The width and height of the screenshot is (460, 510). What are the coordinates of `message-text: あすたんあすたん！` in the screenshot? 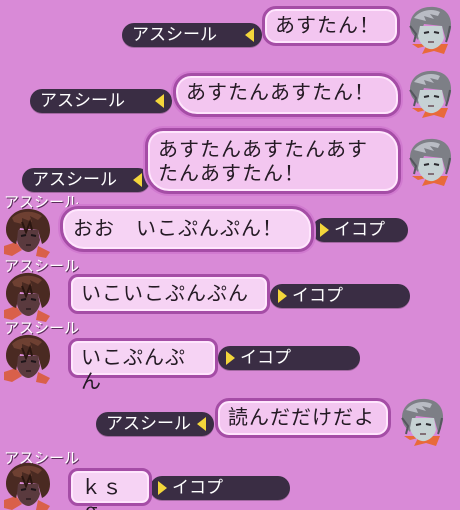 It's located at (280, 92).